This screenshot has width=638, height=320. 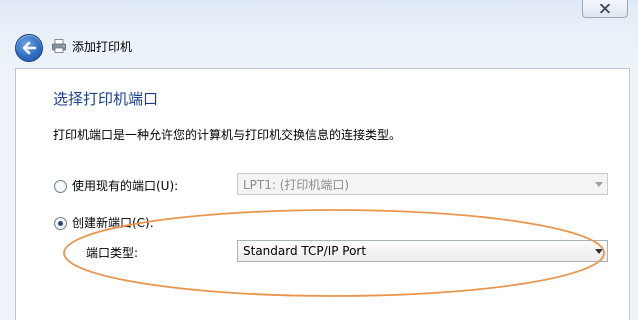 I want to click on use-existing-port-option: 使用现有的端口(U):, so click(x=116, y=186).